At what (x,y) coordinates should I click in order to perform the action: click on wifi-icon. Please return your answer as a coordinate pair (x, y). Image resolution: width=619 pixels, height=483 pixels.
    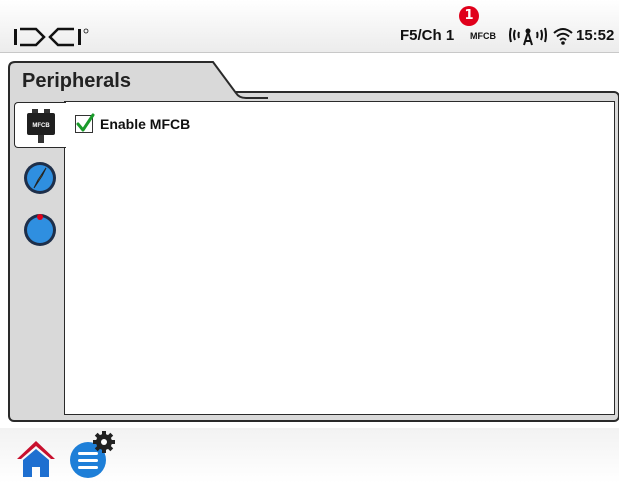
    Looking at the image, I should click on (563, 36).